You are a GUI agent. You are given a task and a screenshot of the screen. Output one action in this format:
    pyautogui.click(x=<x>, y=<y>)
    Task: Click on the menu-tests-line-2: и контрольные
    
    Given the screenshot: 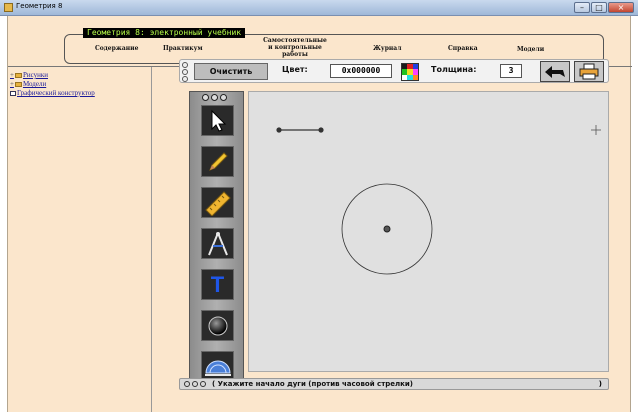 What is the action you would take?
    pyautogui.click(x=295, y=47)
    